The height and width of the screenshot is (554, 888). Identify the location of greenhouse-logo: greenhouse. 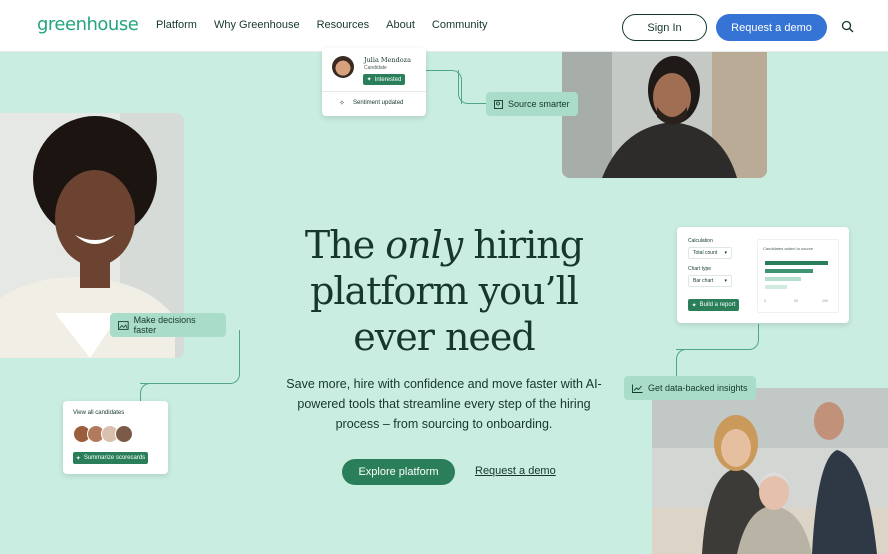
(88, 24).